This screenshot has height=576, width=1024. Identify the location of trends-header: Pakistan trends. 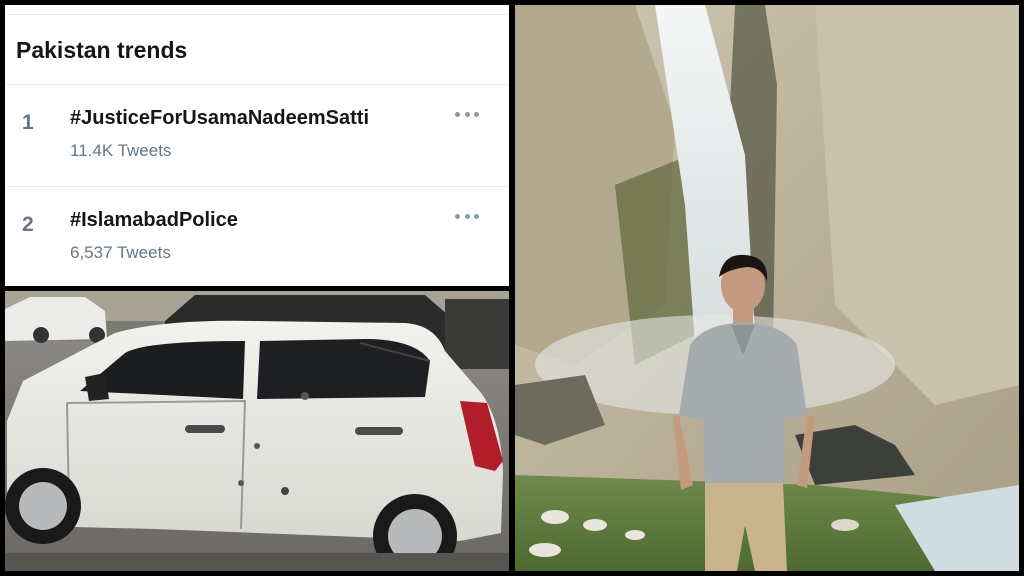
(257, 50).